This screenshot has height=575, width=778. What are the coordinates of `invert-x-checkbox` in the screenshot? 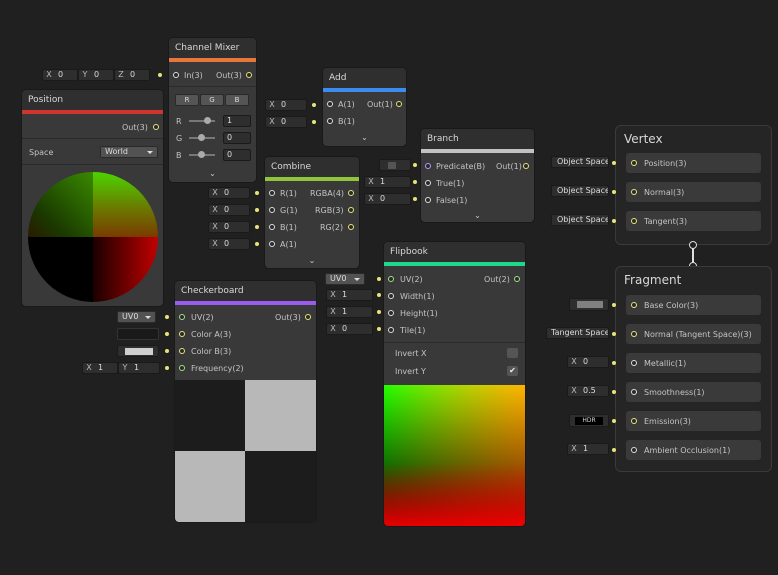 It's located at (512, 353).